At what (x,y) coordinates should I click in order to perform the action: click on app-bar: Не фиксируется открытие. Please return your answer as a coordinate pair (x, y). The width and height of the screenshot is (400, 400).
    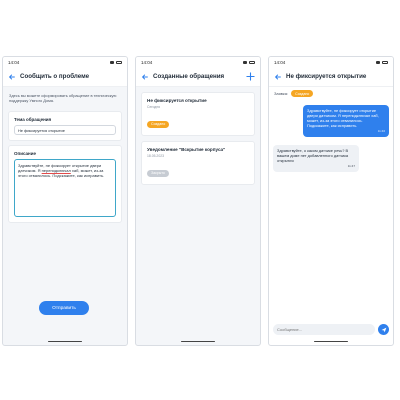
    Looking at the image, I should click on (331, 77).